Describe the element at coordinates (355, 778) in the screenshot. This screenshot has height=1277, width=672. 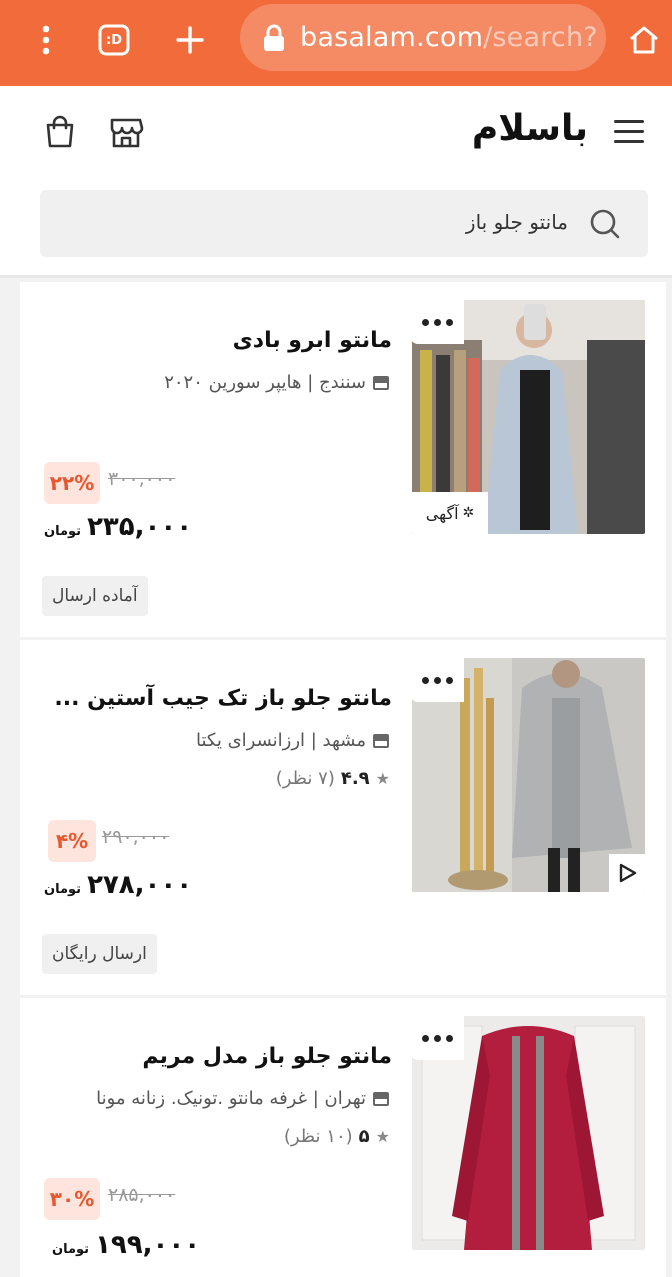
I see `rating-value: ۴.۹` at that location.